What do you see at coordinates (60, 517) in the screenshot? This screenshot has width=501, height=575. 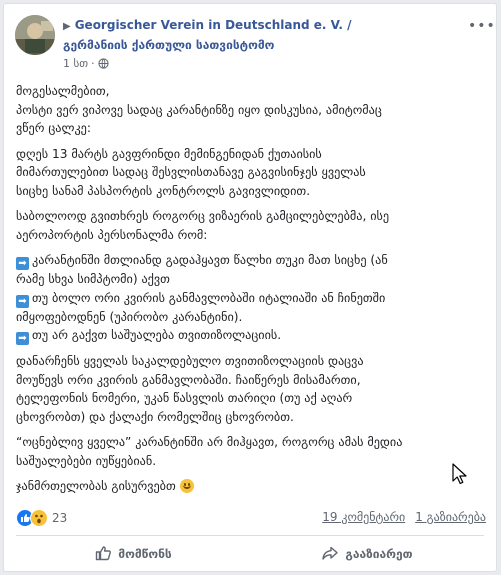 I see `reaction-count: 23` at bounding box center [60, 517].